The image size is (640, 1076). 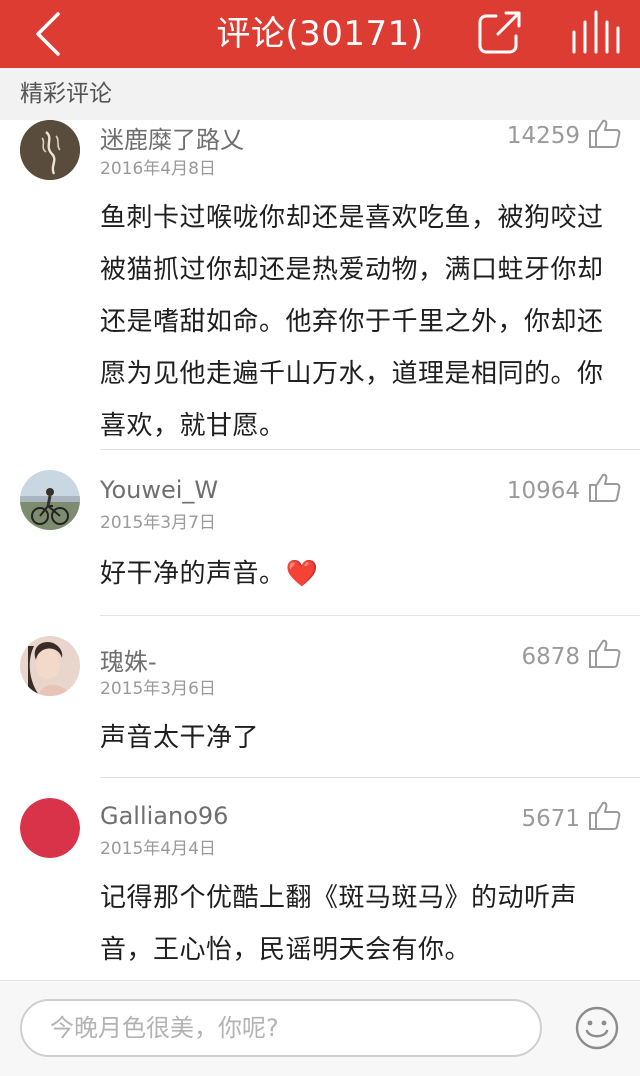 I want to click on back-button, so click(x=50, y=34).